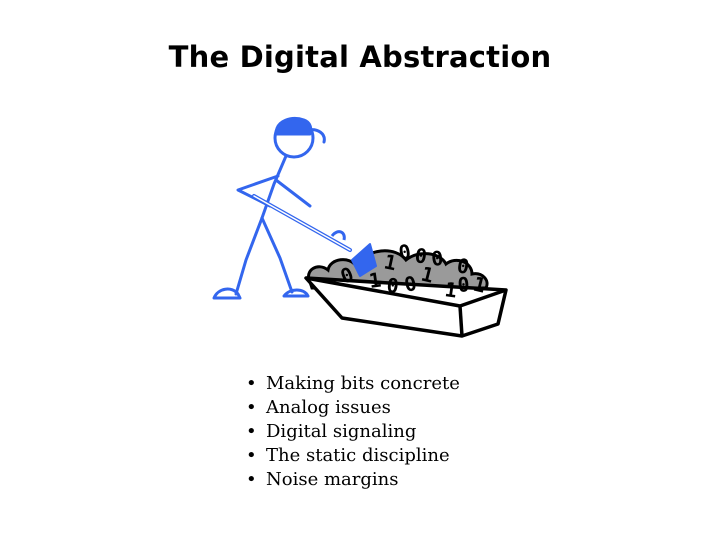 The height and width of the screenshot is (540, 720). What do you see at coordinates (358, 455) in the screenshot?
I see `bullet-text: The static discipline` at bounding box center [358, 455].